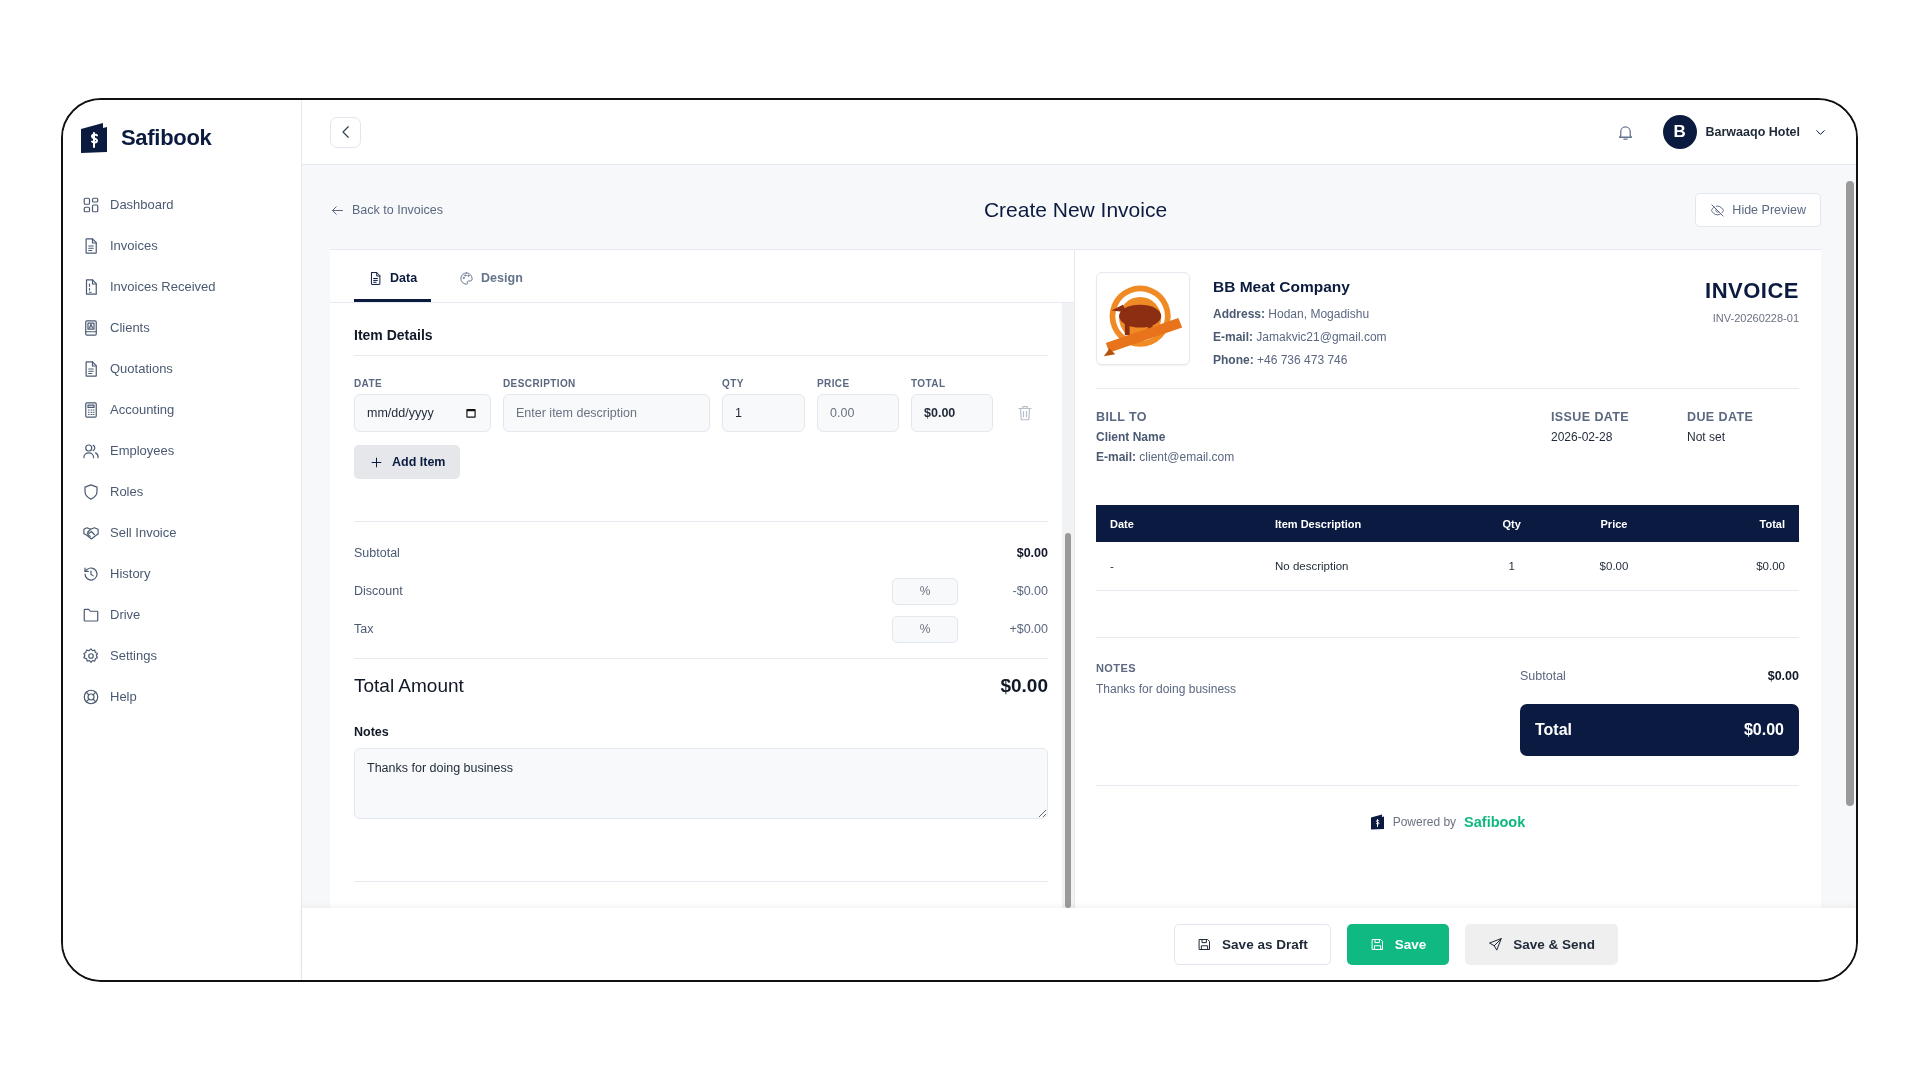 Image resolution: width=1920 pixels, height=1080 pixels. Describe the element at coordinates (183, 655) in the screenshot. I see `sidebar-item: Settings` at that location.